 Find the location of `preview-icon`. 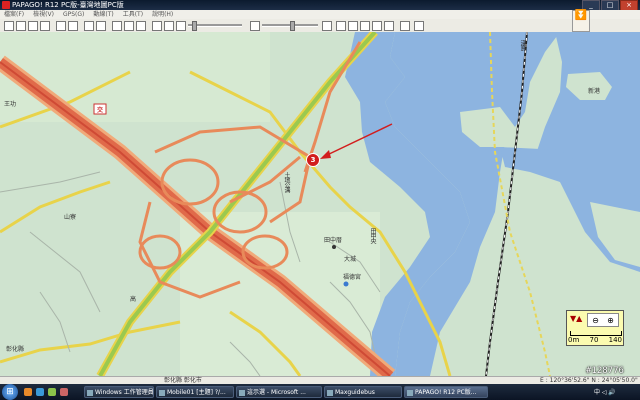

preview-icon is located at coordinates (73, 26).